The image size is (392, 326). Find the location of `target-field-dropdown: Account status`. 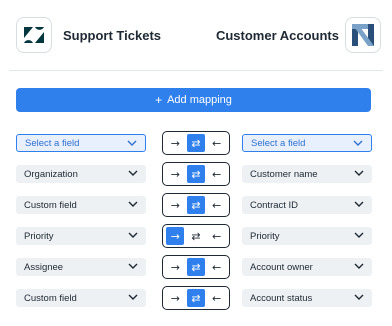

target-field-dropdown: Account status is located at coordinates (307, 298).